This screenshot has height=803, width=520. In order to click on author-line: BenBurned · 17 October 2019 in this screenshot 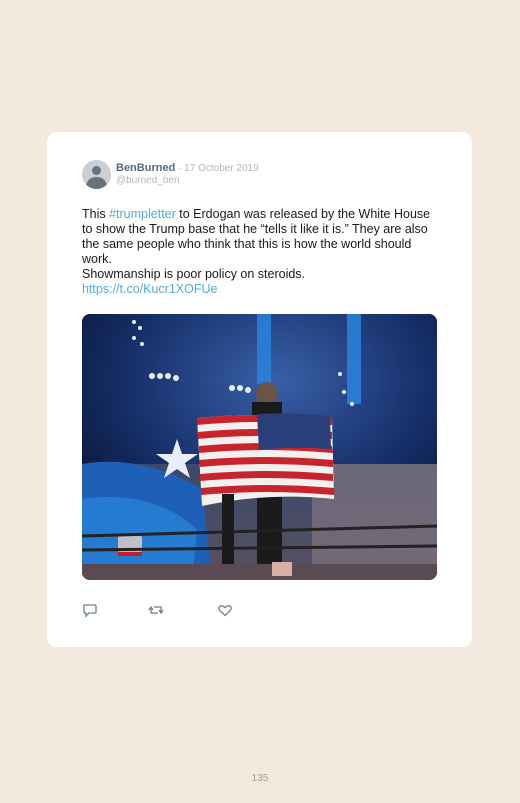, I will do `click(187, 168)`.